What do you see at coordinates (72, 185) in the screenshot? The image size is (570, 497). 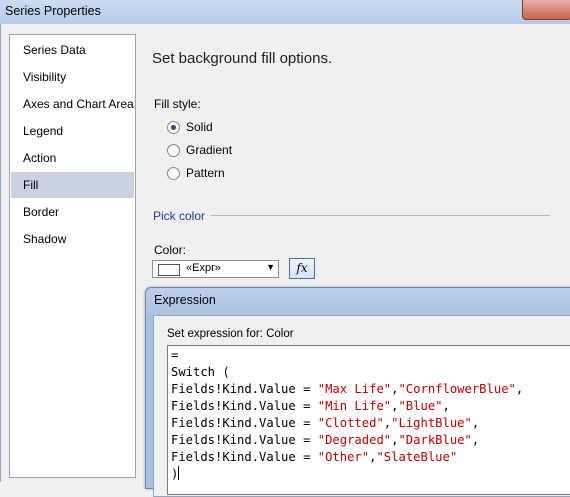 I see `sidebar-item-fill: Fill` at bounding box center [72, 185].